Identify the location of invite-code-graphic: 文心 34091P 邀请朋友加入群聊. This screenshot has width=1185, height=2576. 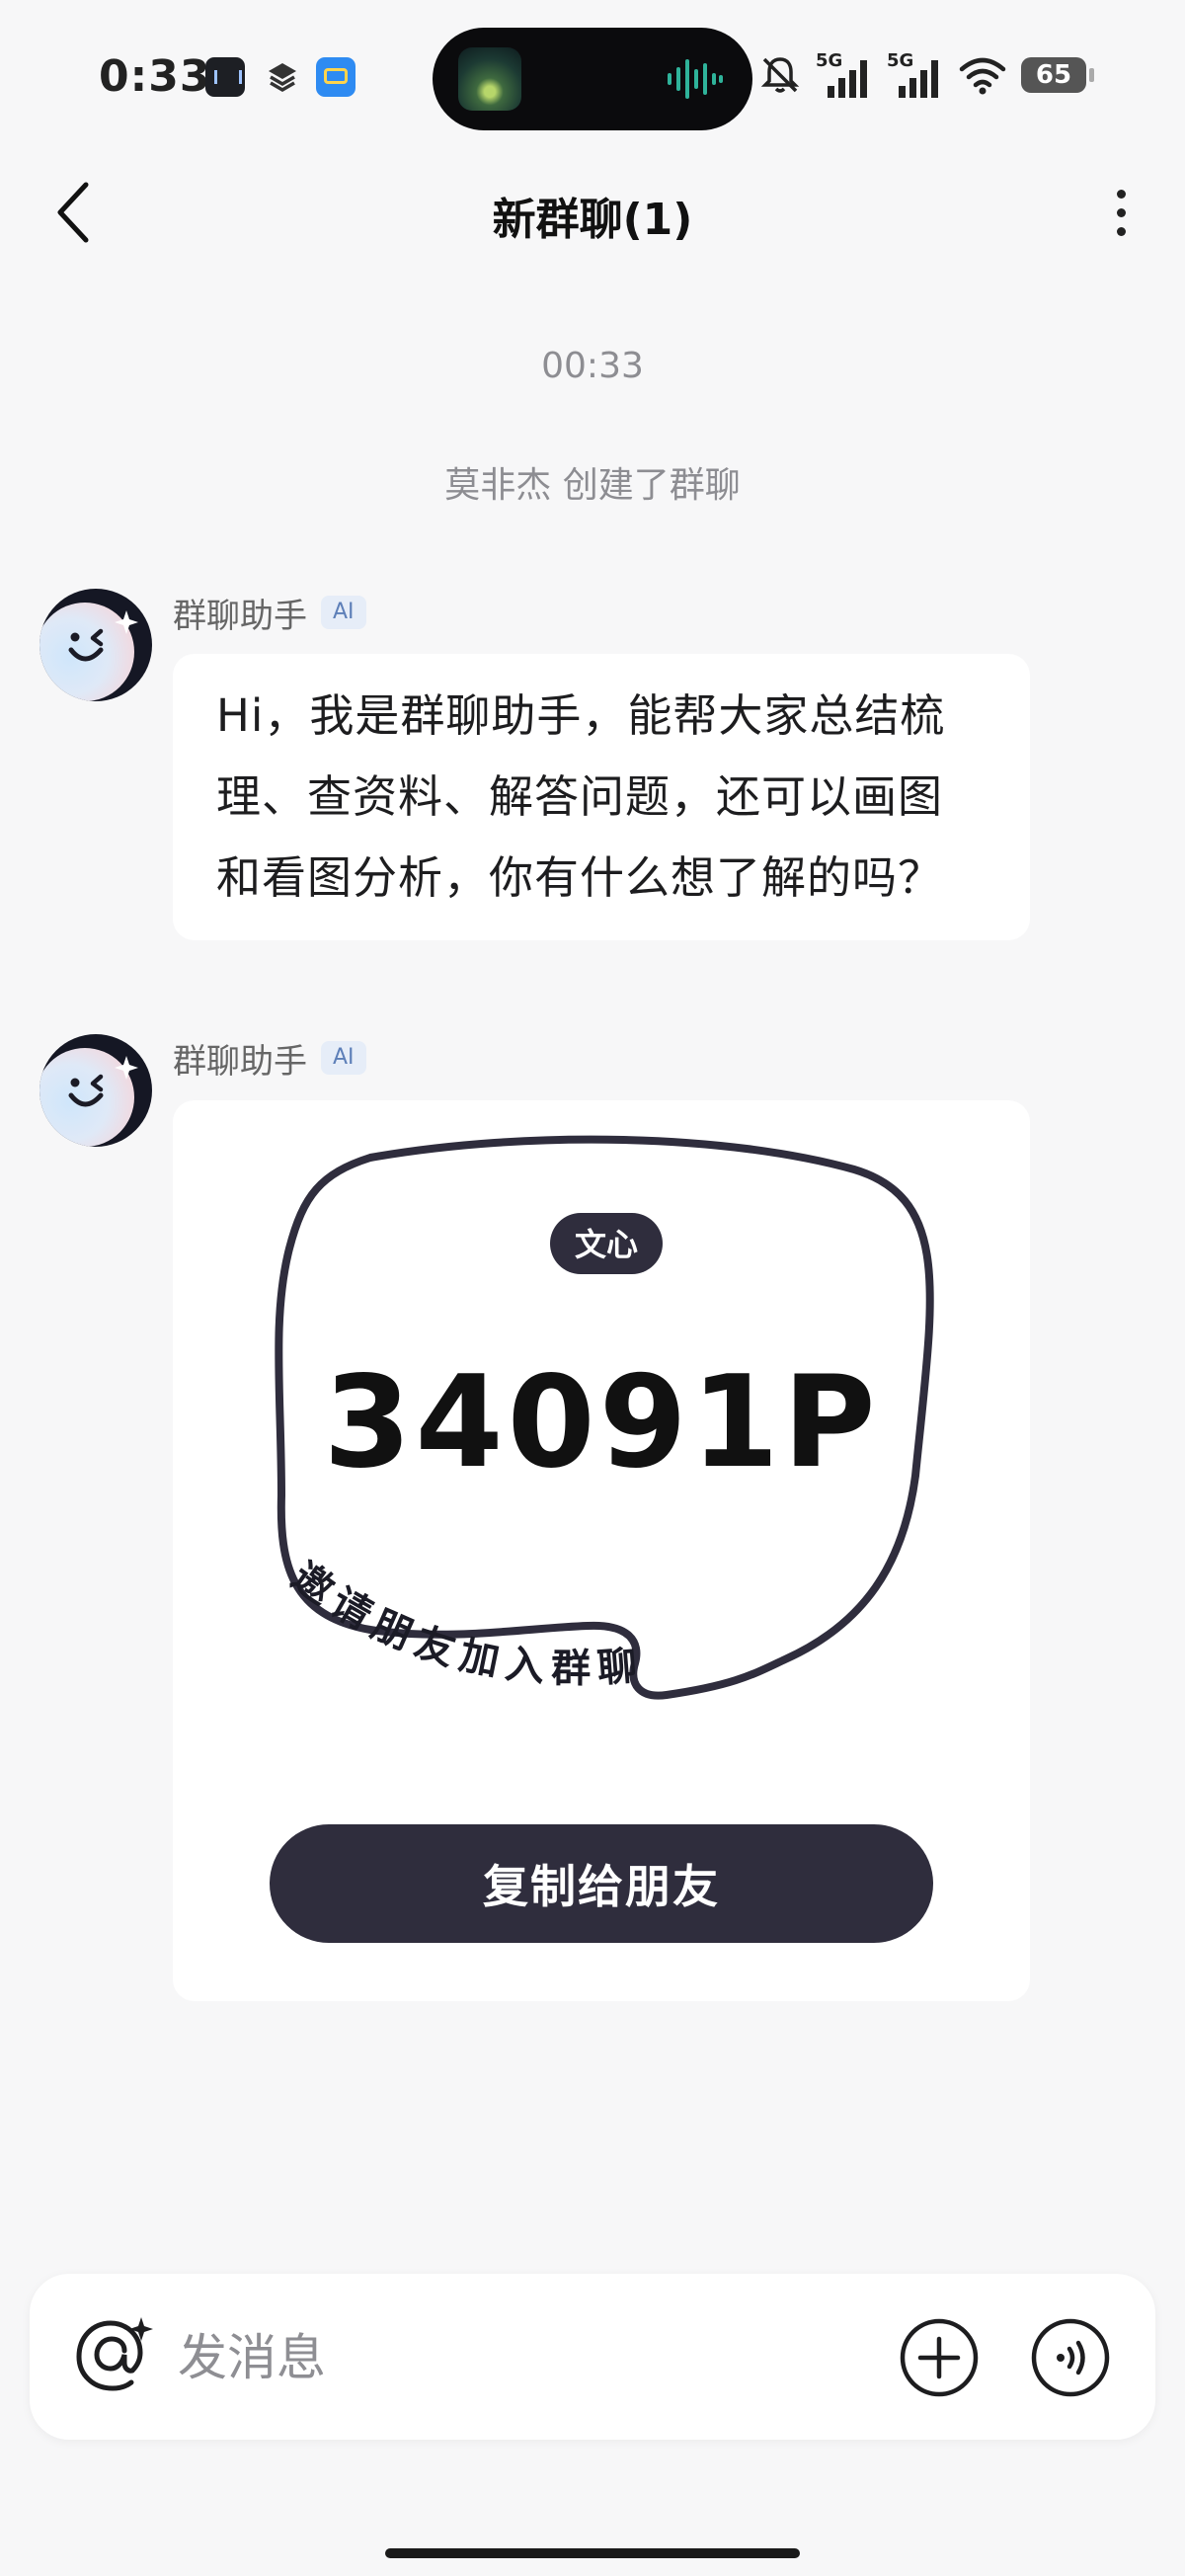
(605, 1417).